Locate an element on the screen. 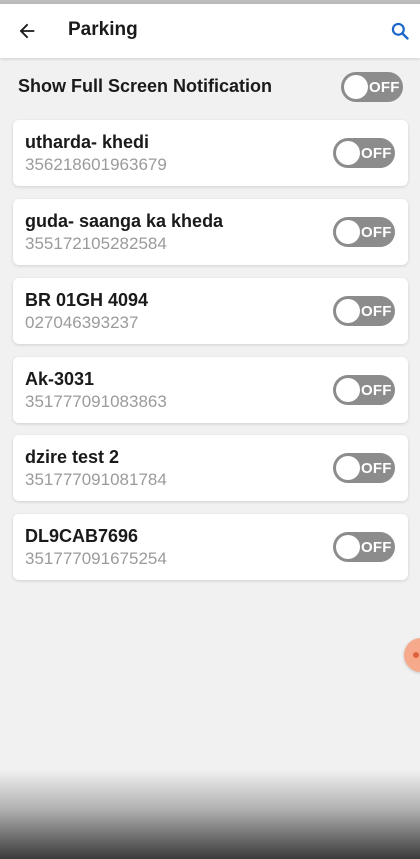  vehicle-card: BR 01GH 4094 027046393237 OFF is located at coordinates (210, 311).